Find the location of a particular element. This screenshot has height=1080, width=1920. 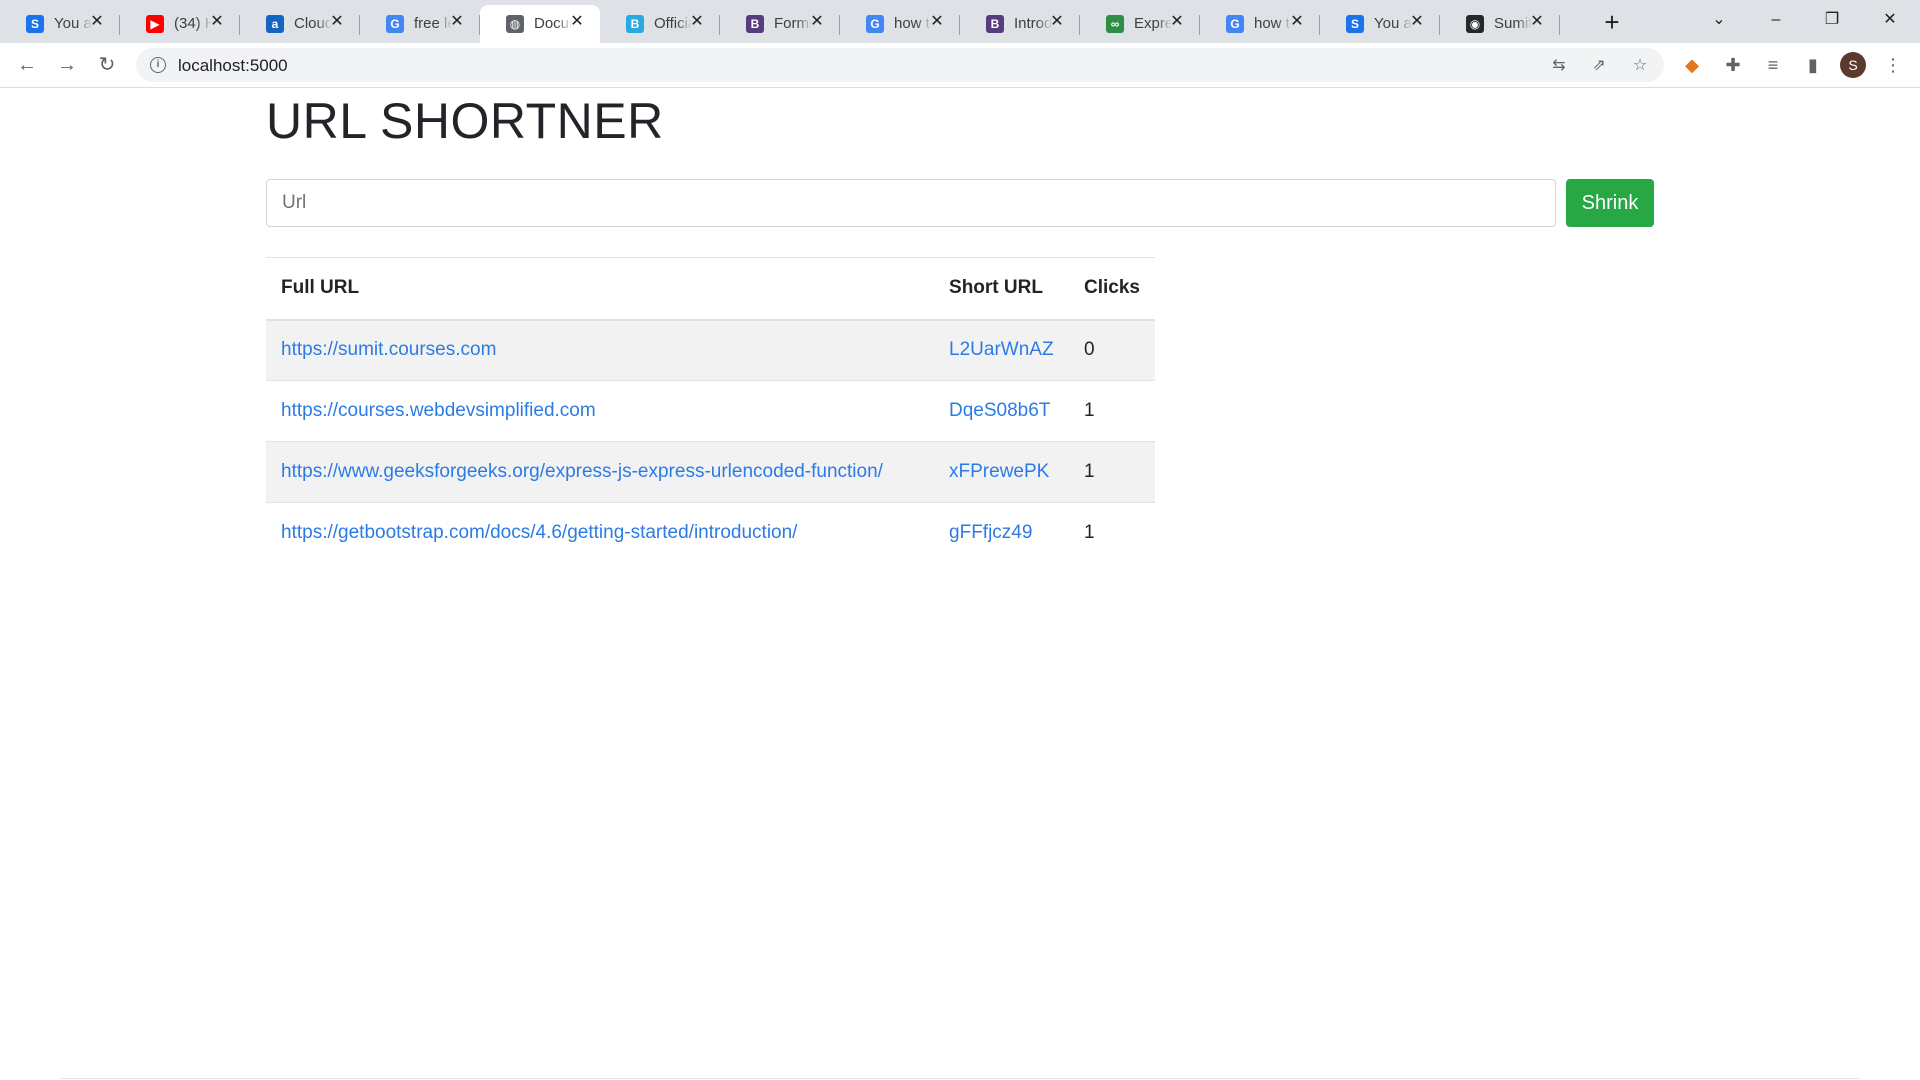

tab-favicon-icon: a is located at coordinates (275, 24).